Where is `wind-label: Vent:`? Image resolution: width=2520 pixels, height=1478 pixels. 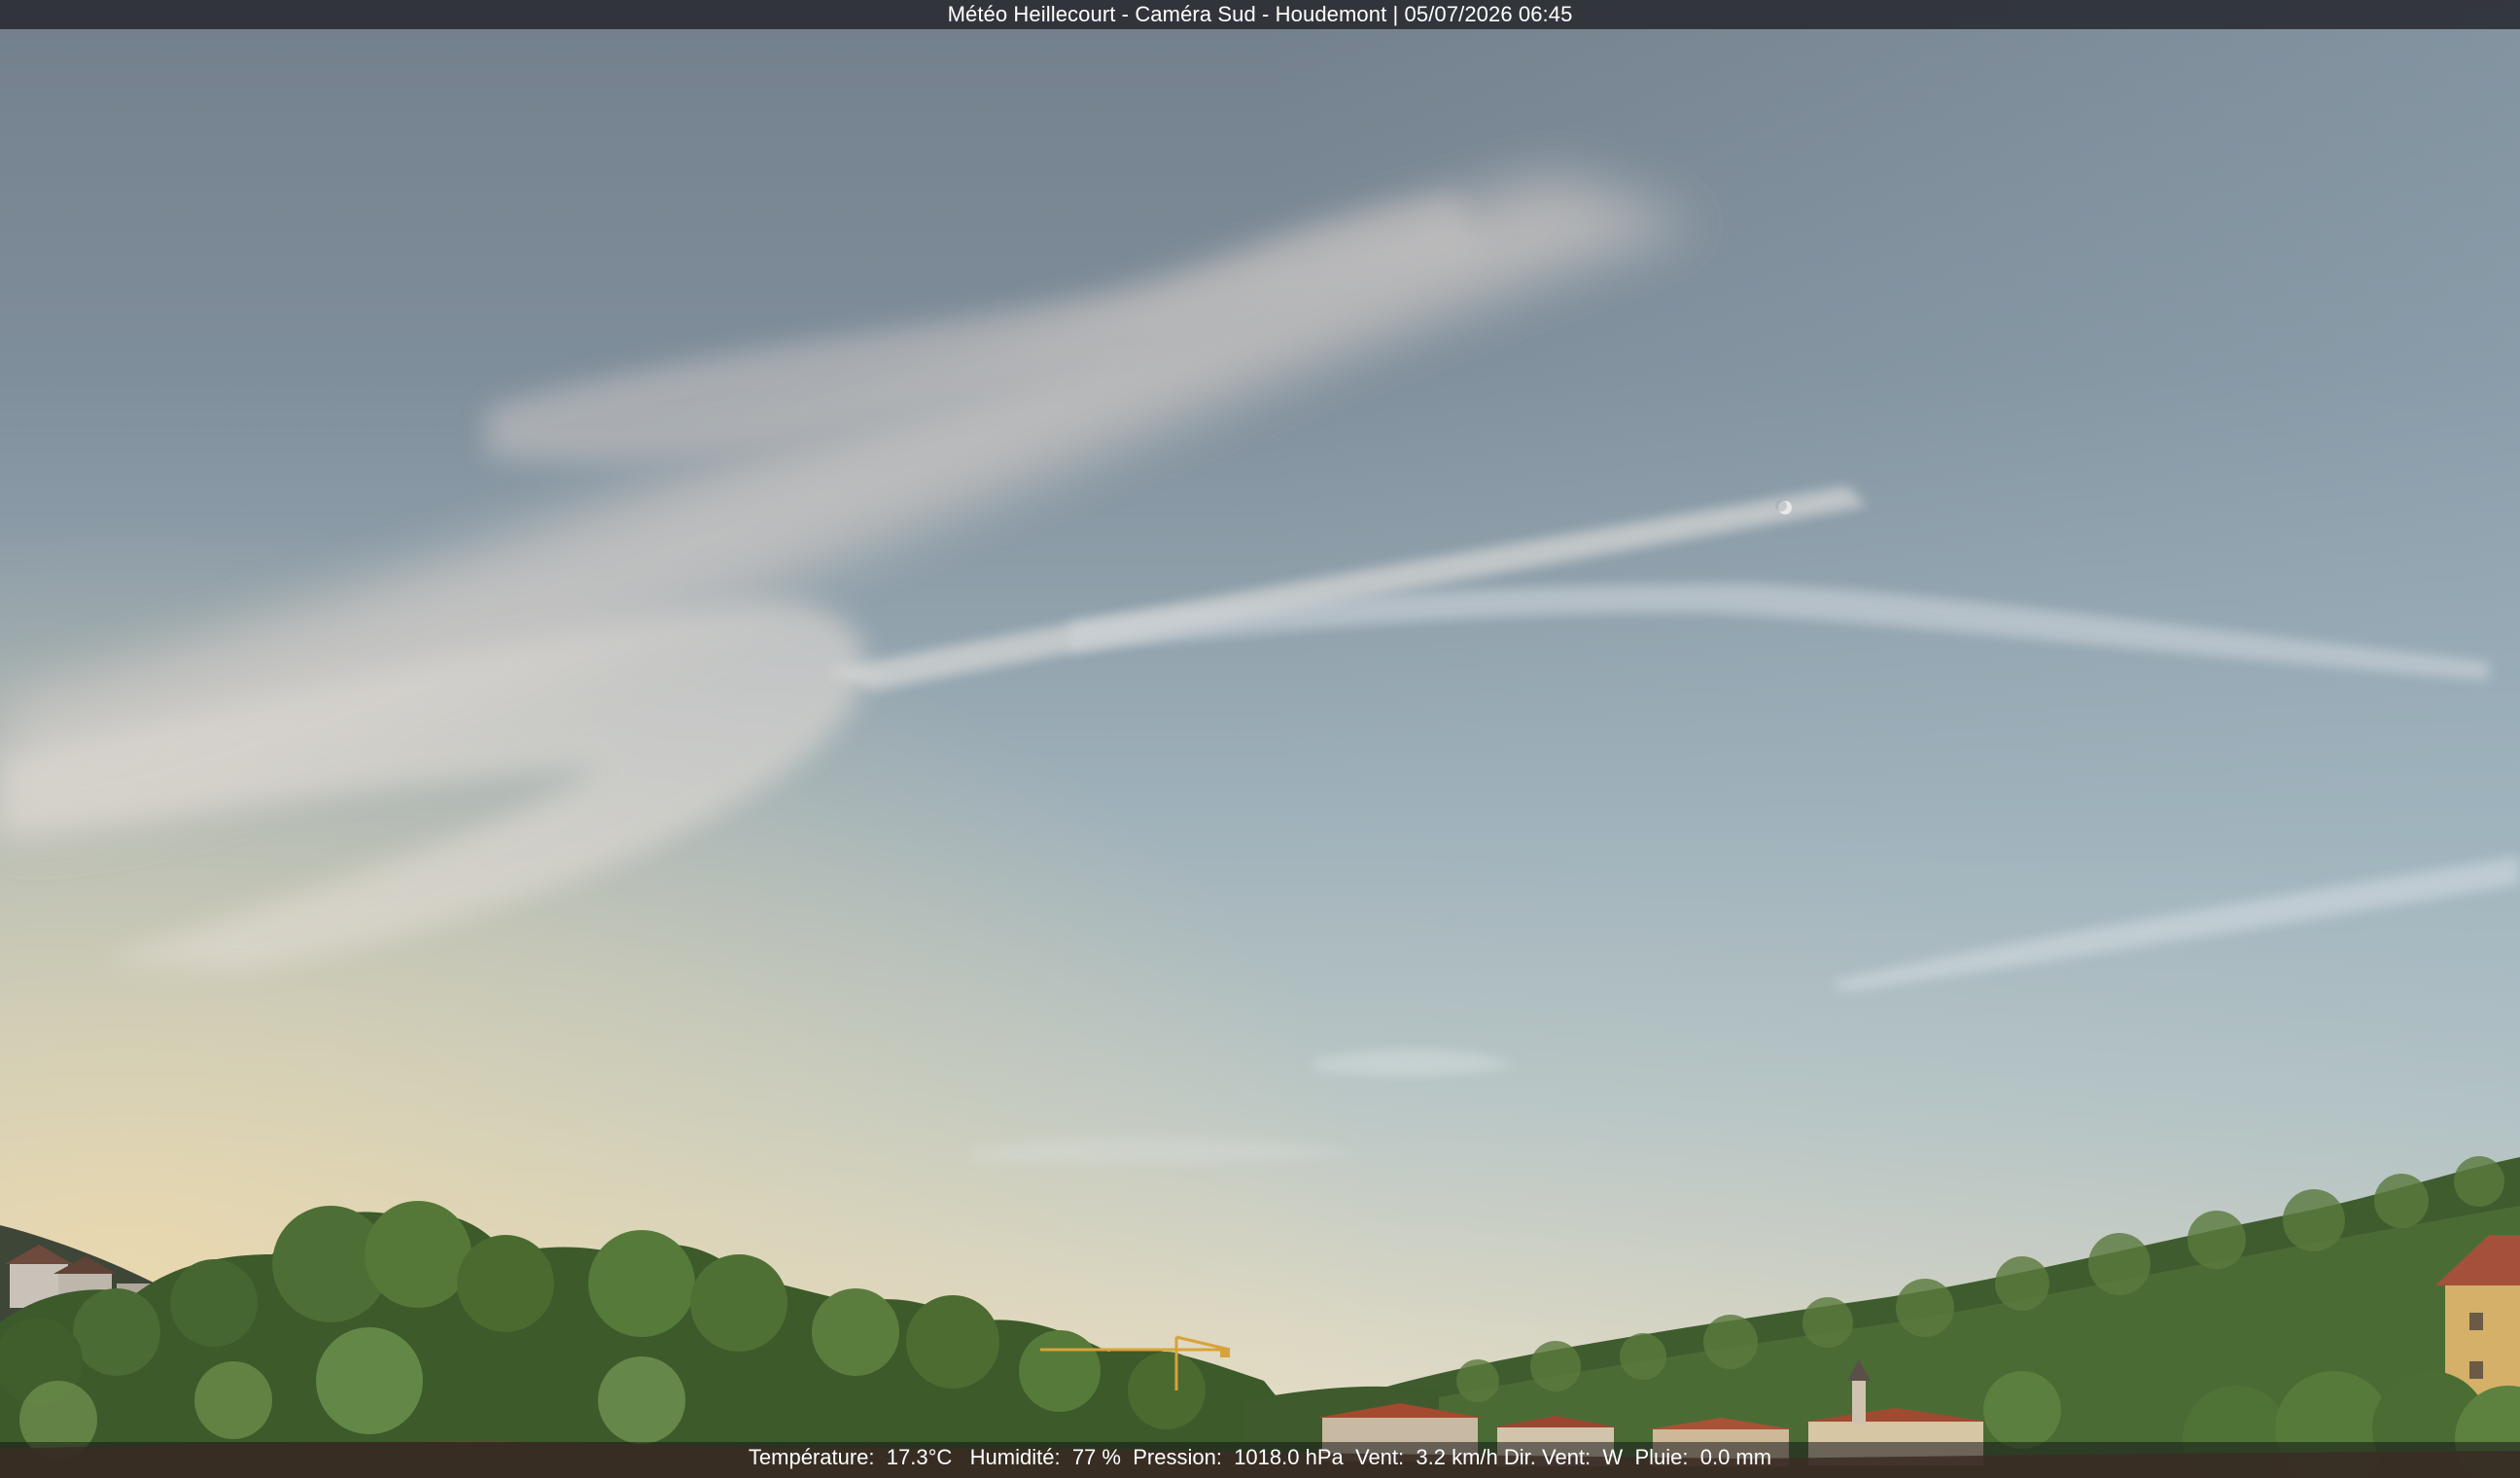 wind-label: Vent: is located at coordinates (1379, 1457).